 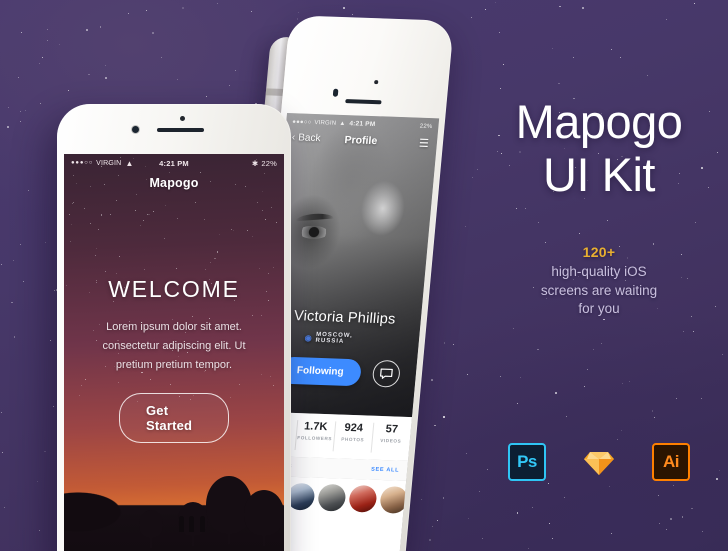 I want to click on stat-item: 1.7K FOLLOWERS, so click(x=315, y=435).